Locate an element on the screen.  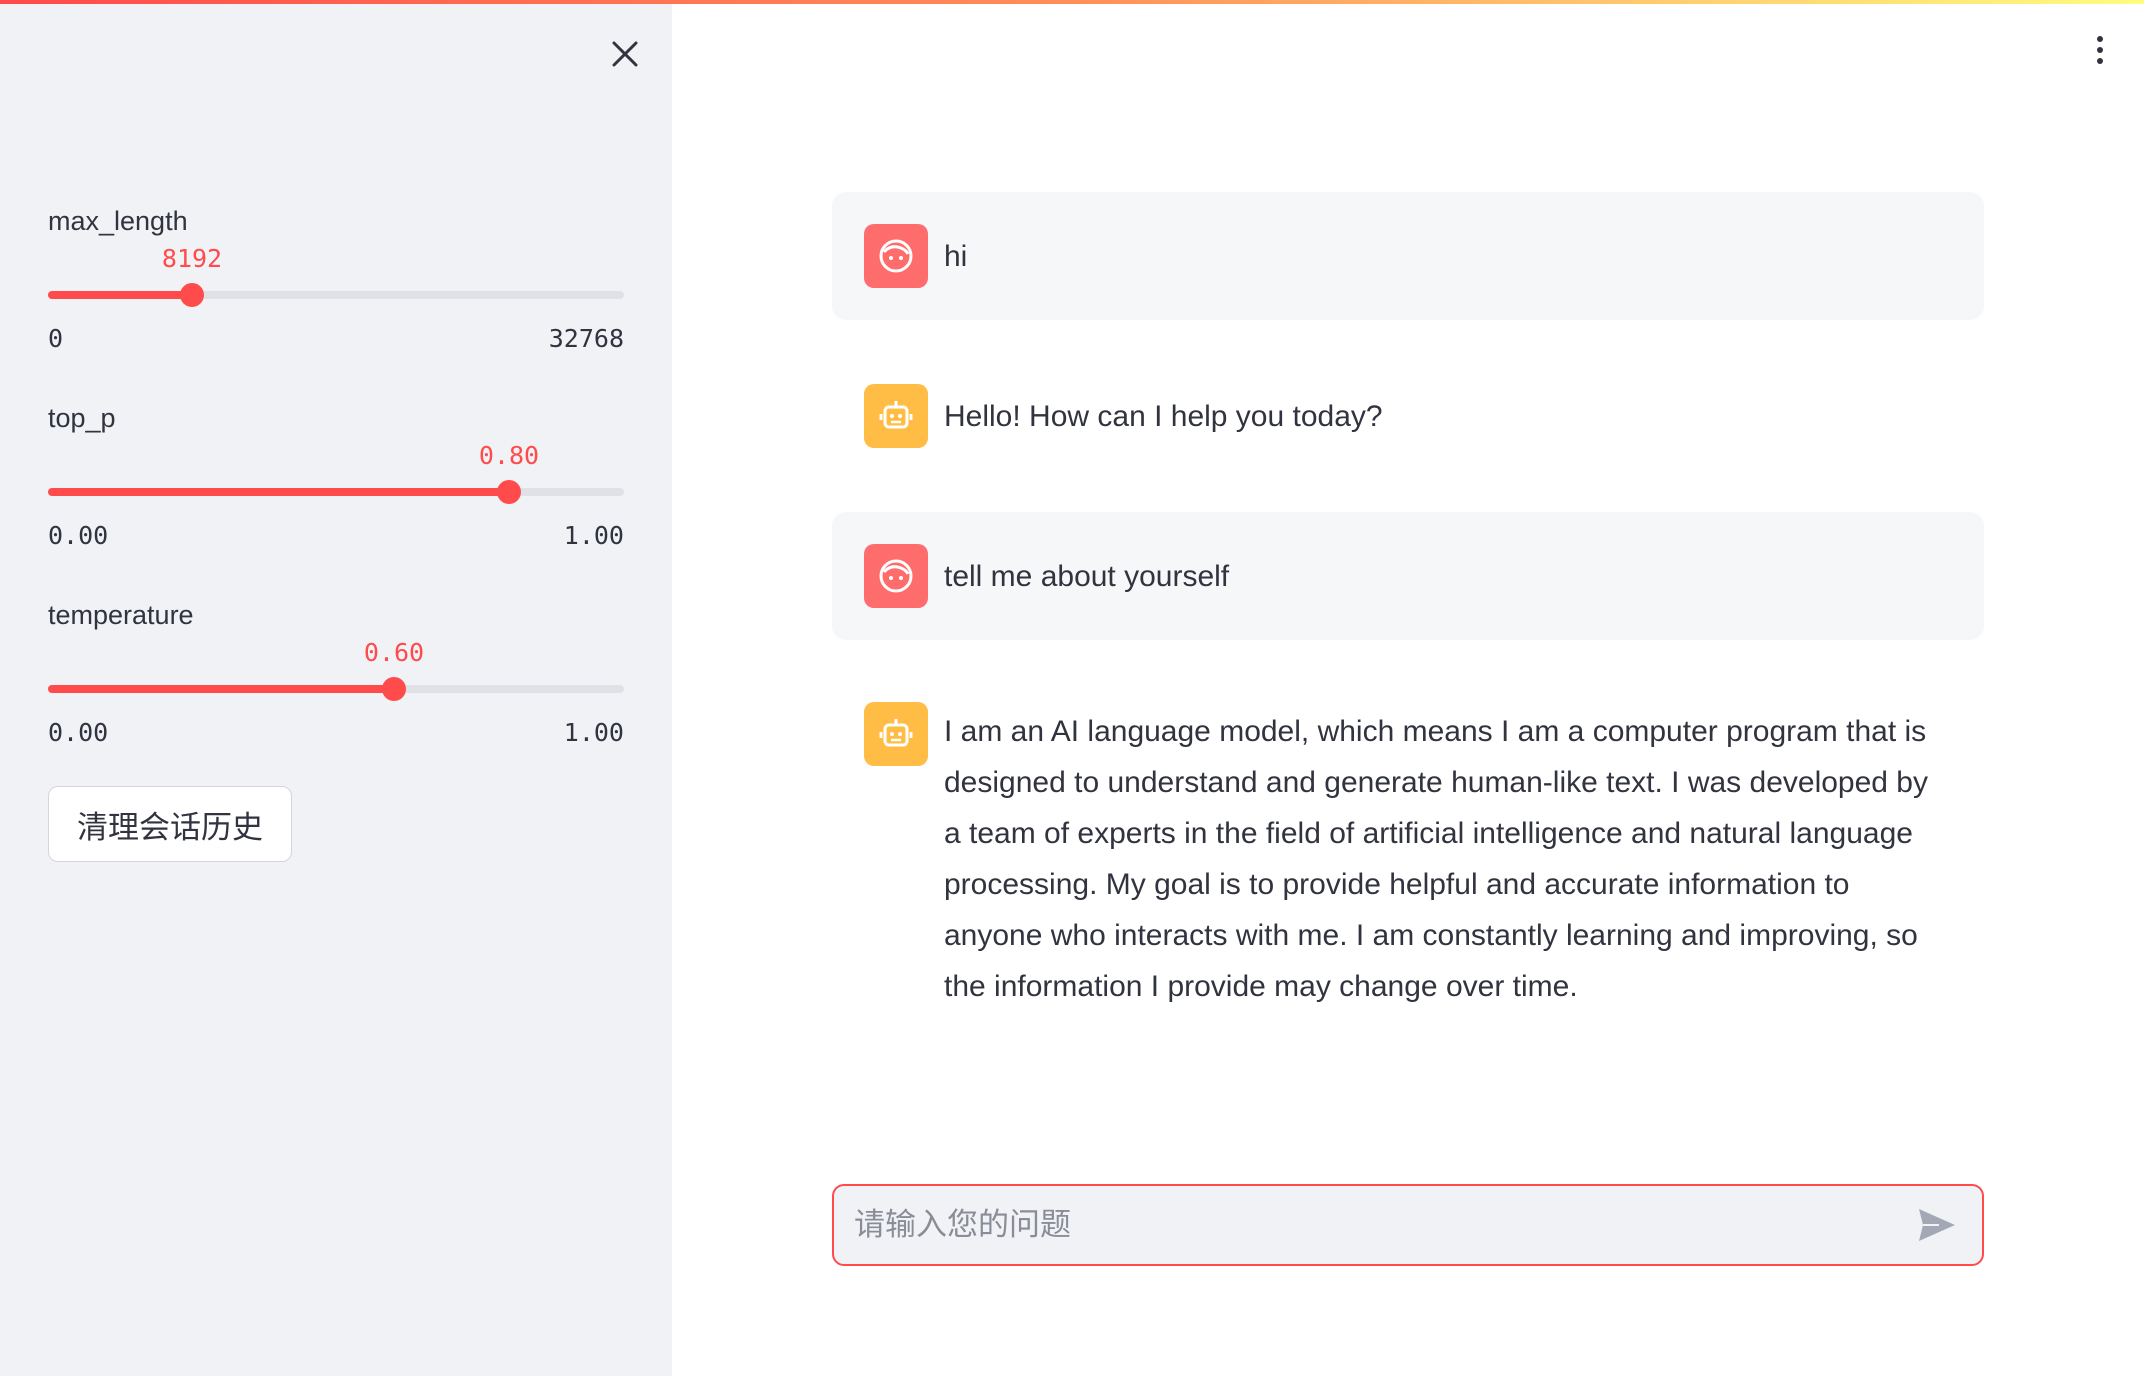
slider-value: 8192 is located at coordinates (192, 258).